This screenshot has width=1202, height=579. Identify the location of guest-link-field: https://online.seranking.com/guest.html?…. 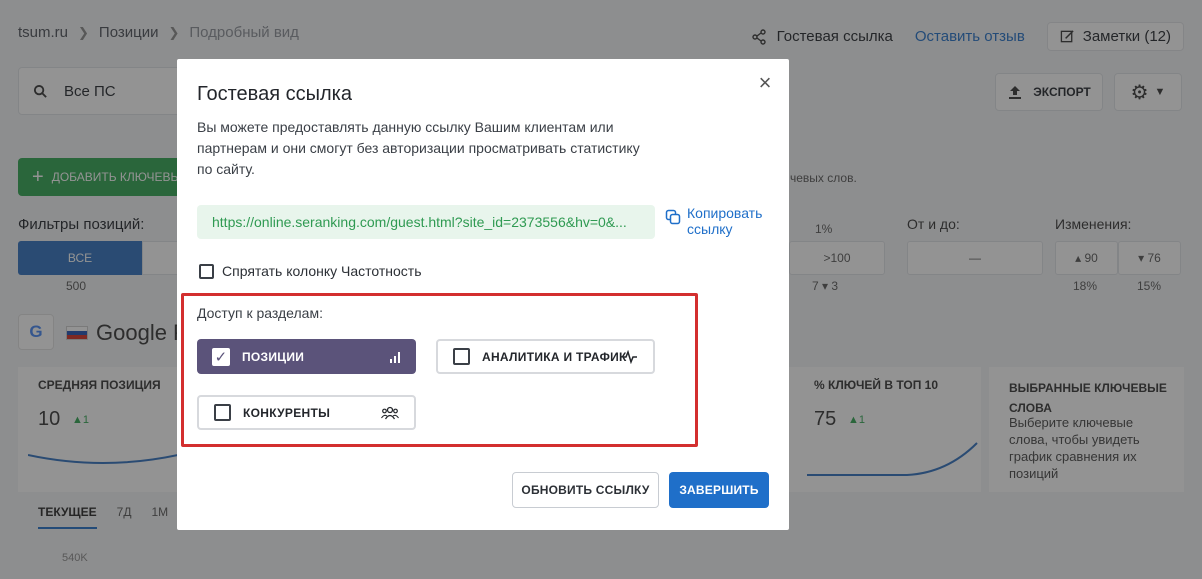
(426, 222).